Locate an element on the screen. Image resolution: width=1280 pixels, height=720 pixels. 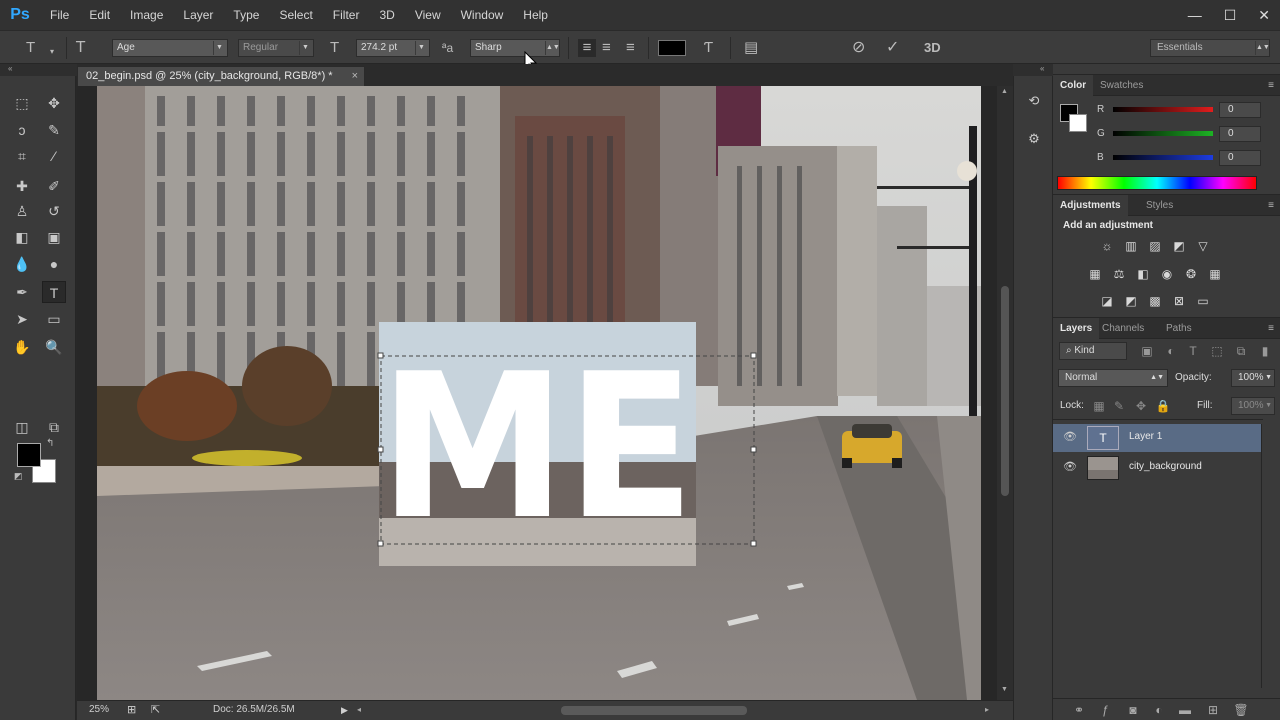
preset-dropdown-icon: ▾ is located at coordinates (52, 52).